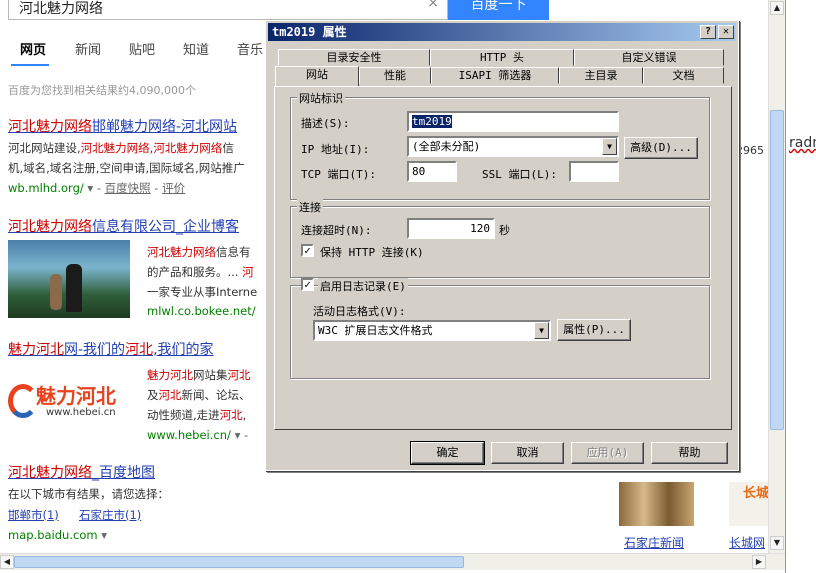 Image resolution: width=816 pixels, height=573 pixels. What do you see at coordinates (201, 311) in the screenshot?
I see `result-url: mlwl.co.bokee.net/` at bounding box center [201, 311].